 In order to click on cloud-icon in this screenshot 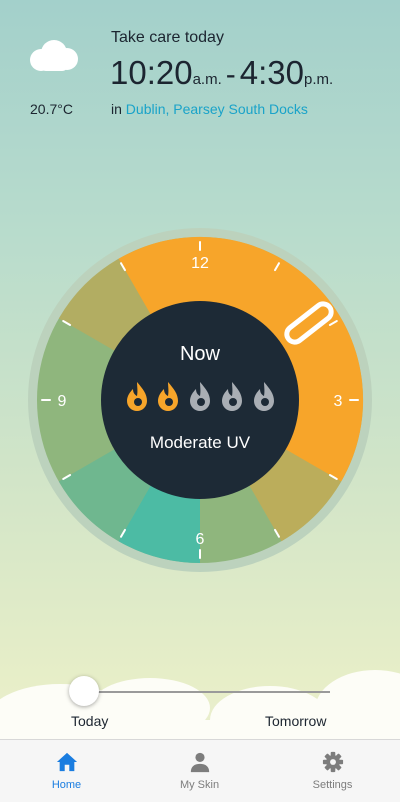, I will do `click(54, 55)`.